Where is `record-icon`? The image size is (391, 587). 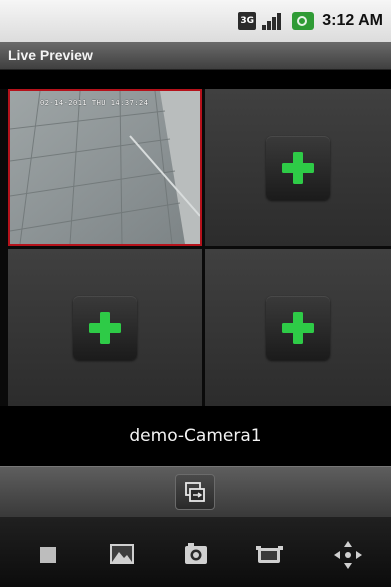 record-icon is located at coordinates (269, 554).